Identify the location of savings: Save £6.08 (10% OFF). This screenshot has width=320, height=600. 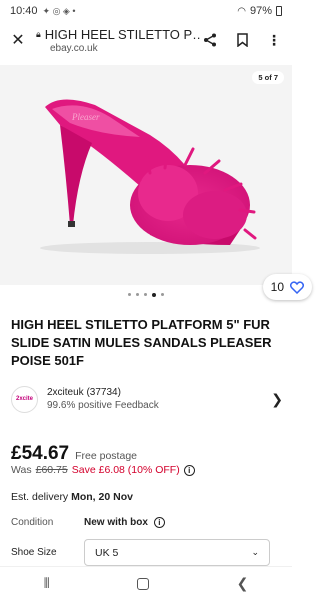
(125, 470).